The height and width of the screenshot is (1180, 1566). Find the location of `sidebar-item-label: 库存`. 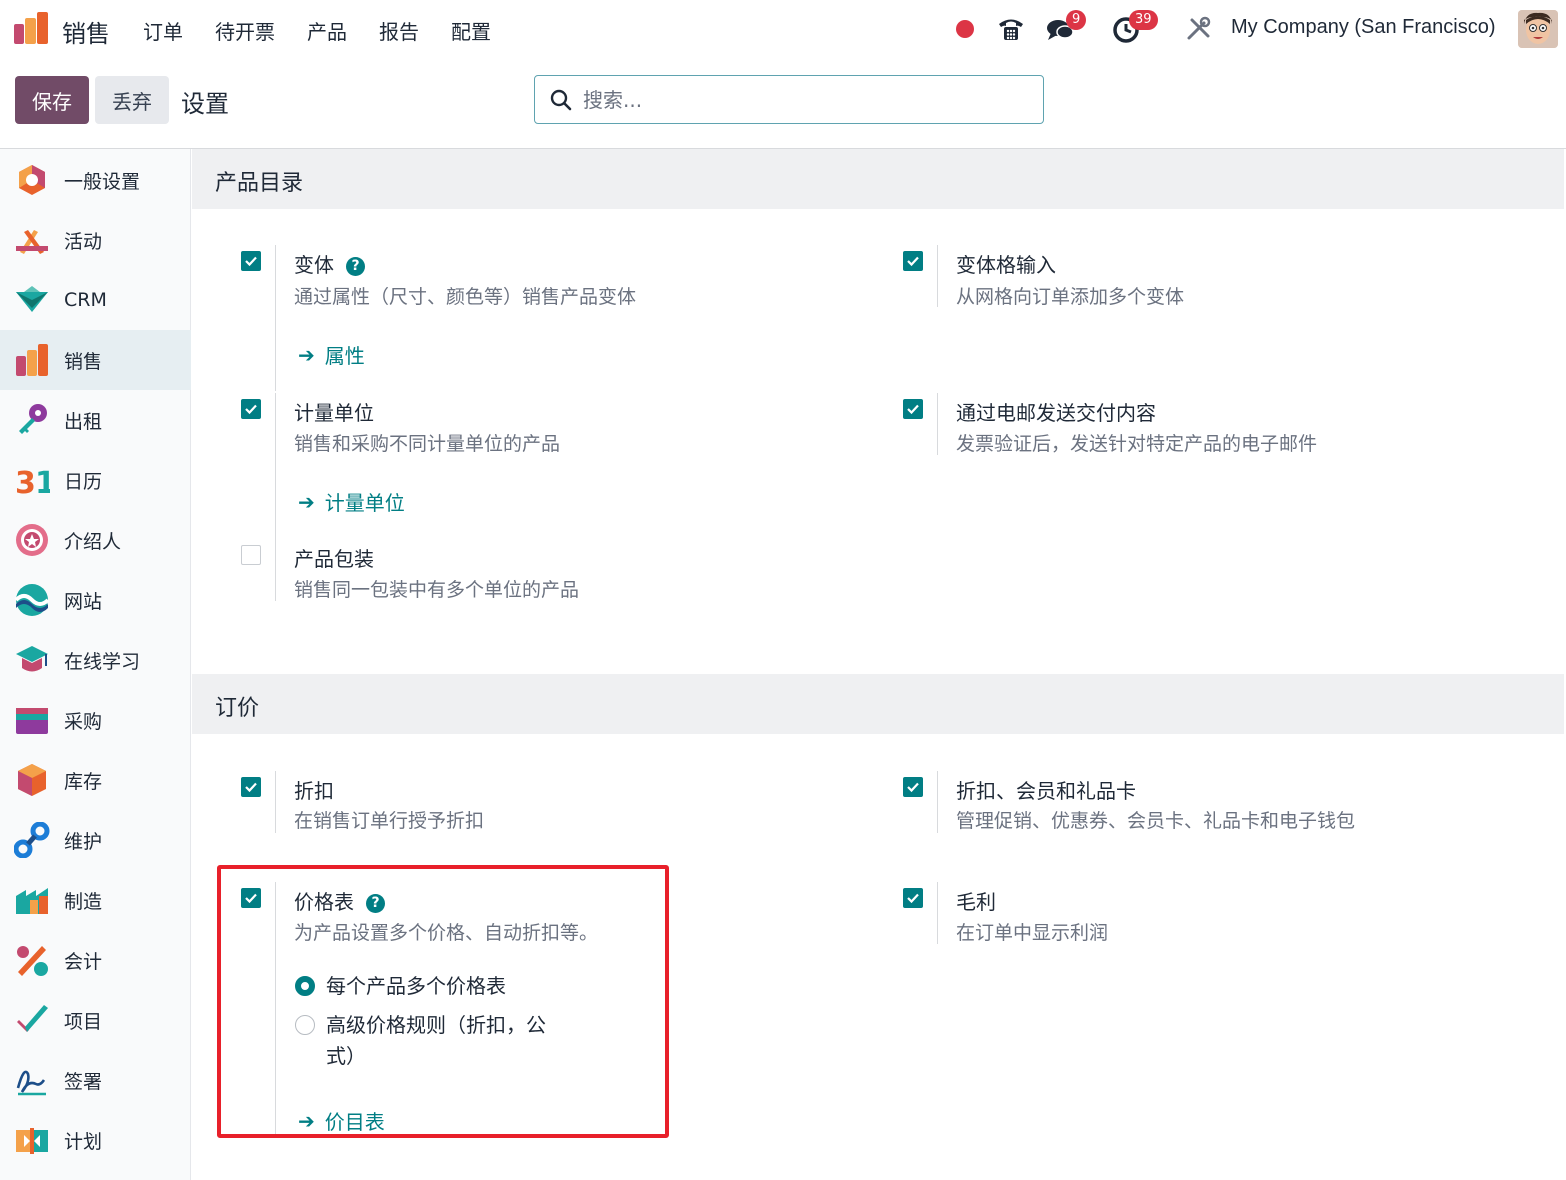

sidebar-item-label: 库存 is located at coordinates (83, 781).